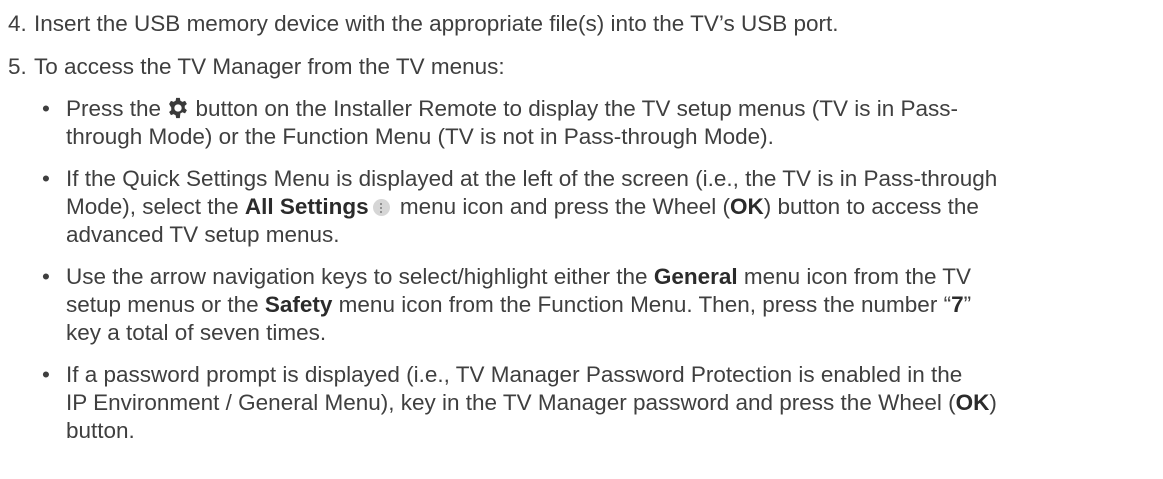 This screenshot has width=1163, height=479. Describe the element at coordinates (562, 206) in the screenshot. I see `text-run: menu icon and press the Wheel (` at that location.